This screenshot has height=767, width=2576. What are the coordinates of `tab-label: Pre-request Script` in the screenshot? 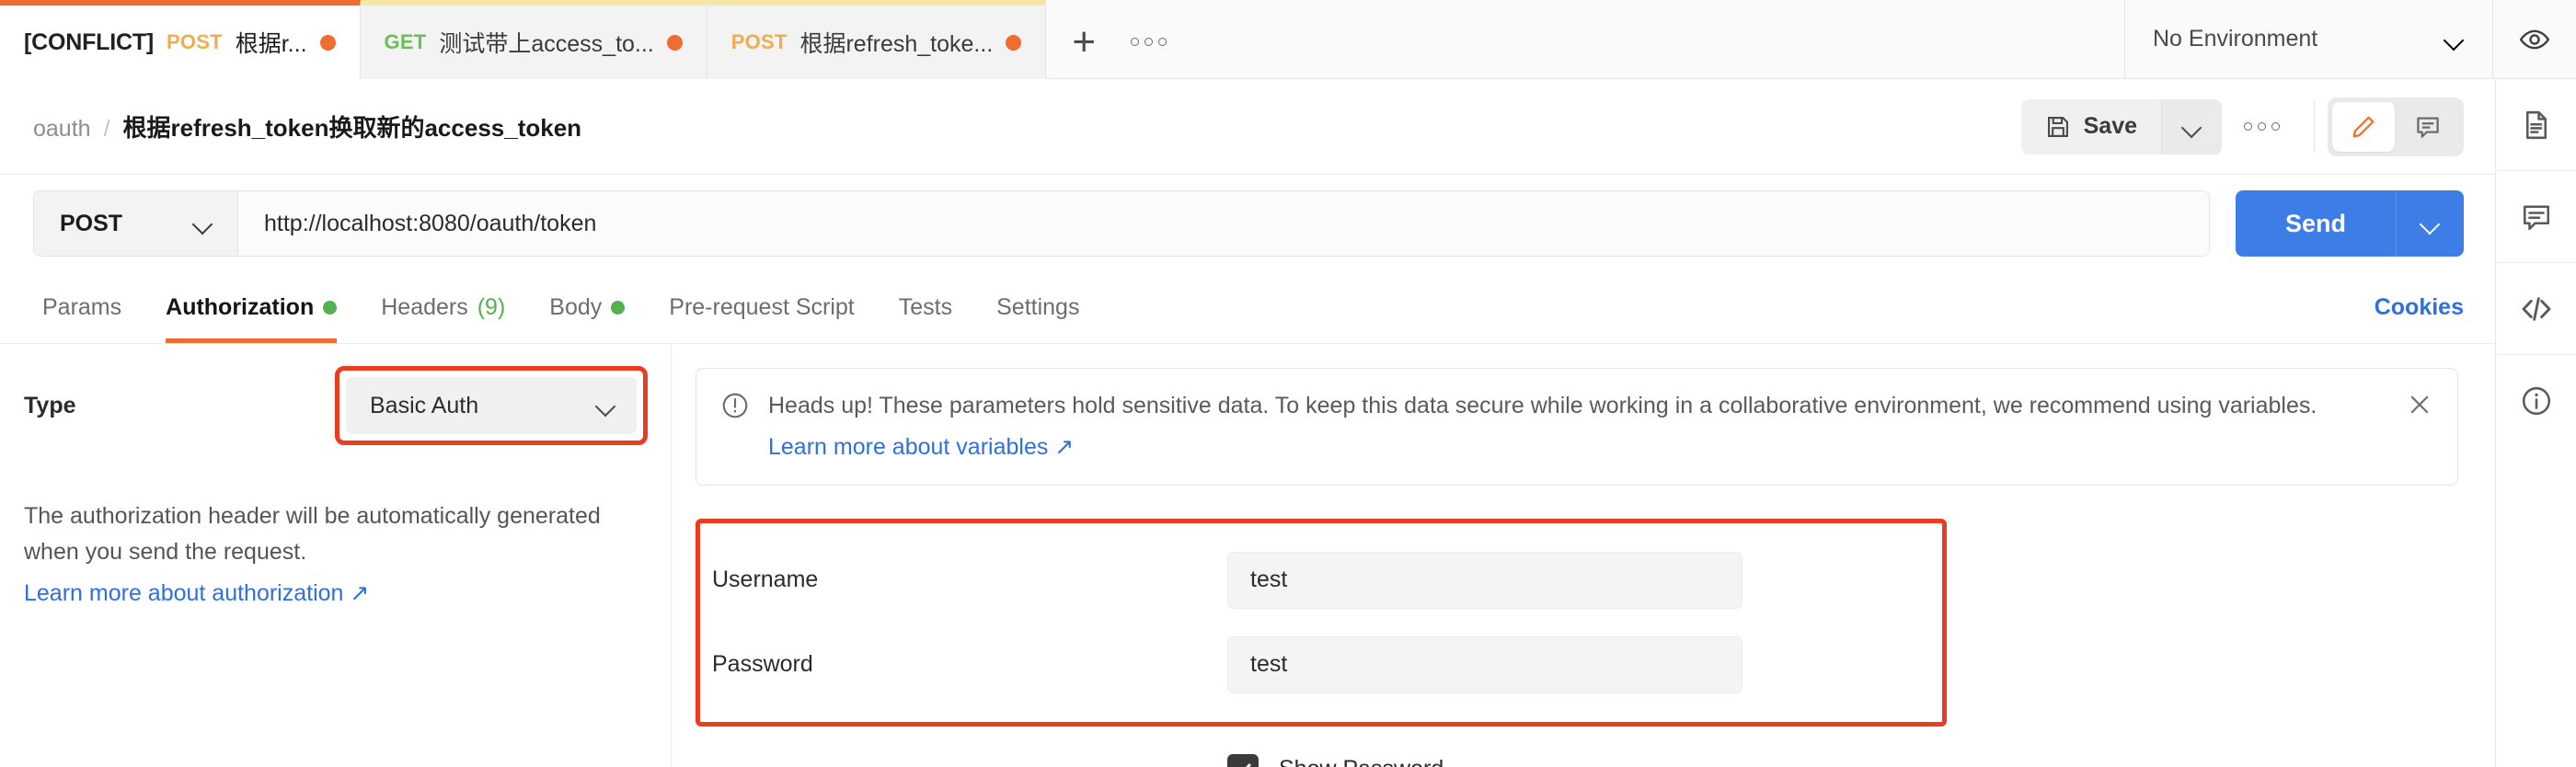 It's located at (762, 307).